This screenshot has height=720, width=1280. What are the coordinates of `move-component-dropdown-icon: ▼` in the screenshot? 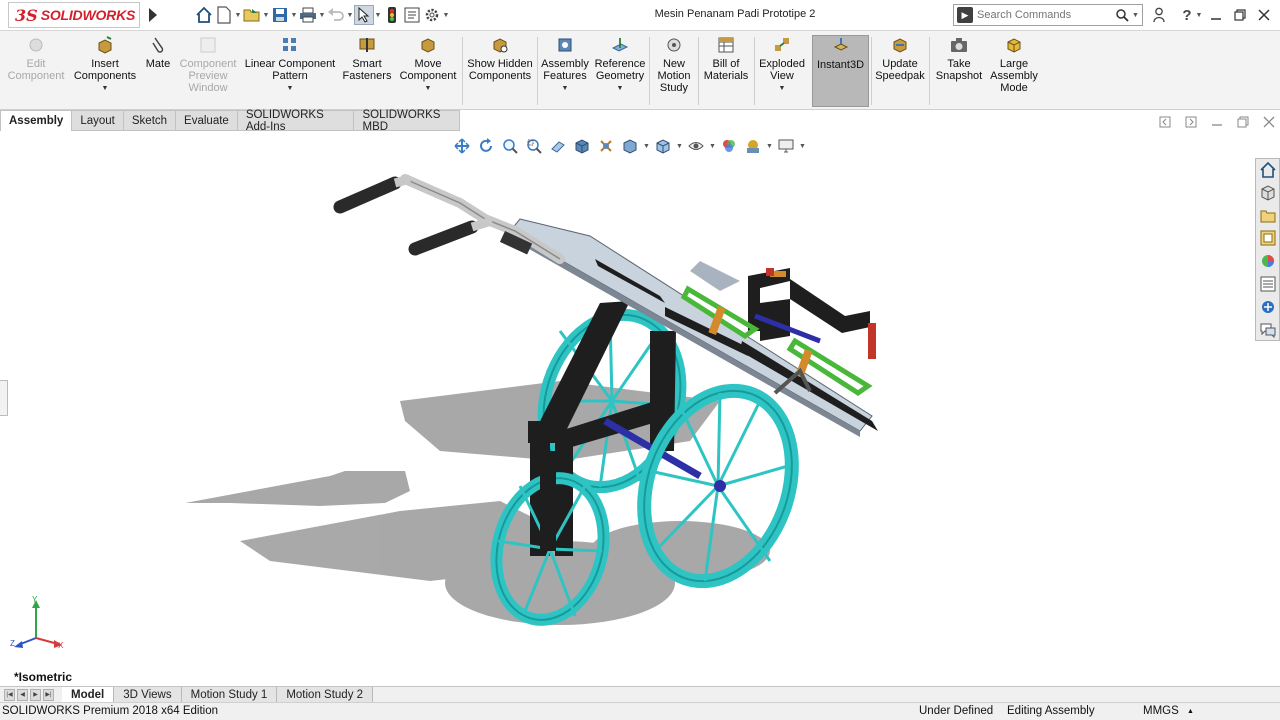 It's located at (428, 89).